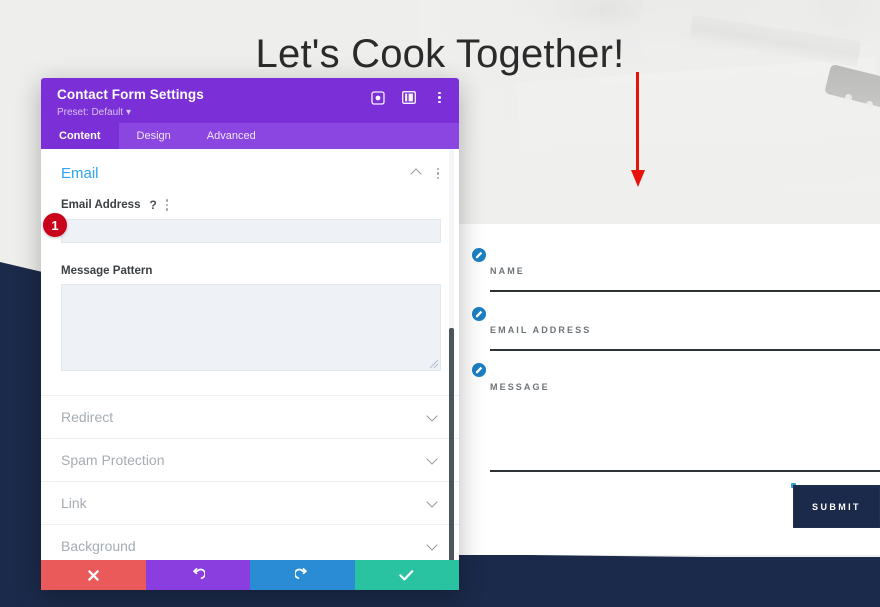 This screenshot has width=880, height=607. Describe the element at coordinates (74, 503) in the screenshot. I see `accordion-label: Link` at that location.